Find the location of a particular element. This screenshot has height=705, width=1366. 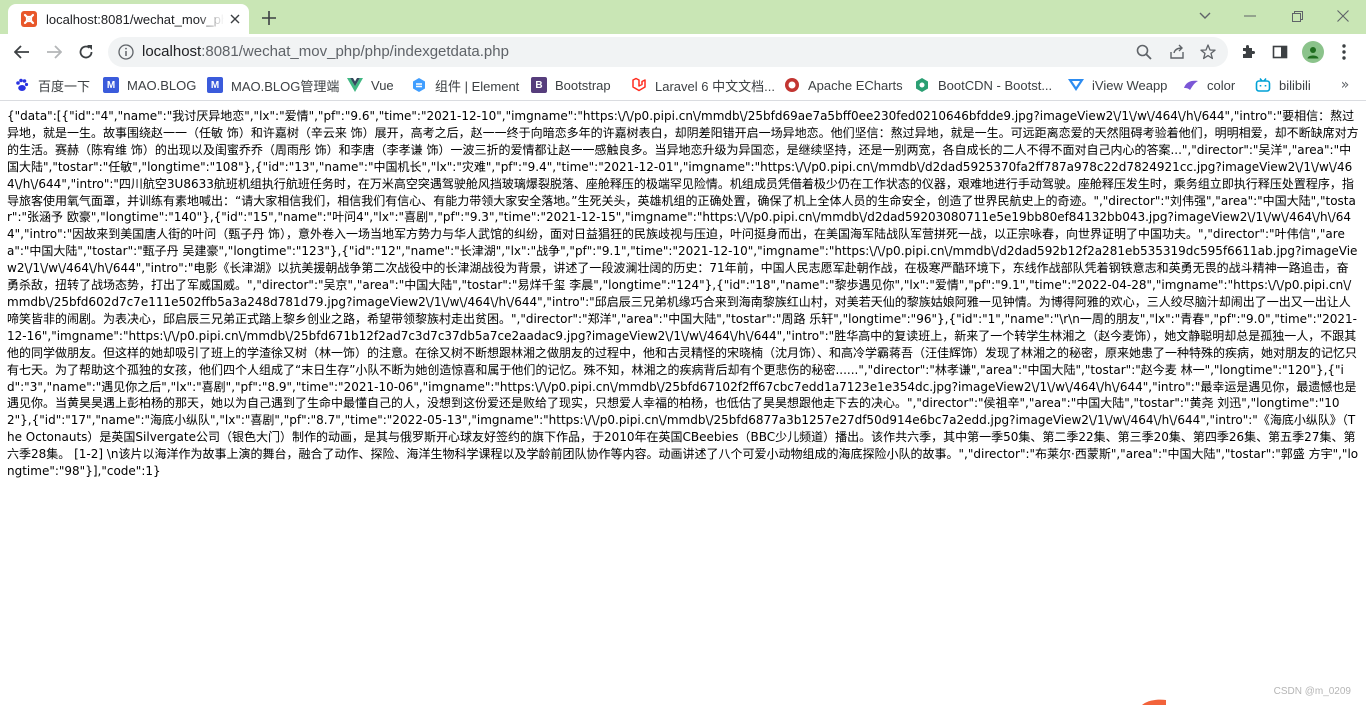

bookmark-label: MAO.BLOG is located at coordinates (162, 85).